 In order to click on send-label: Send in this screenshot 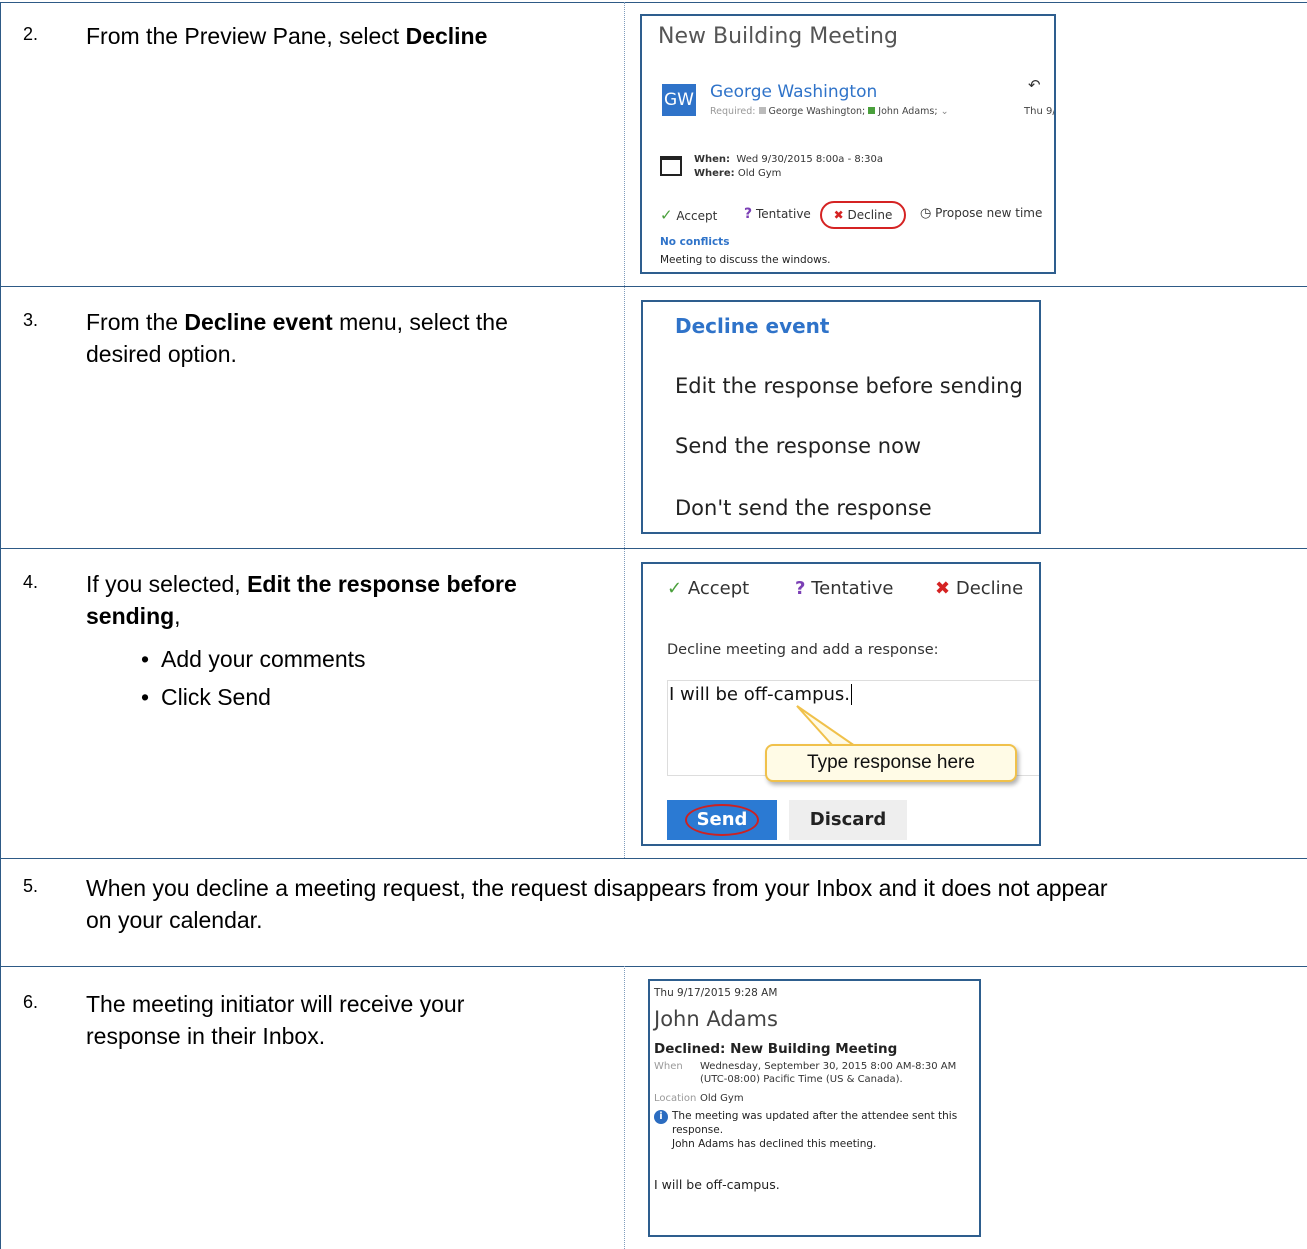, I will do `click(722, 820)`.